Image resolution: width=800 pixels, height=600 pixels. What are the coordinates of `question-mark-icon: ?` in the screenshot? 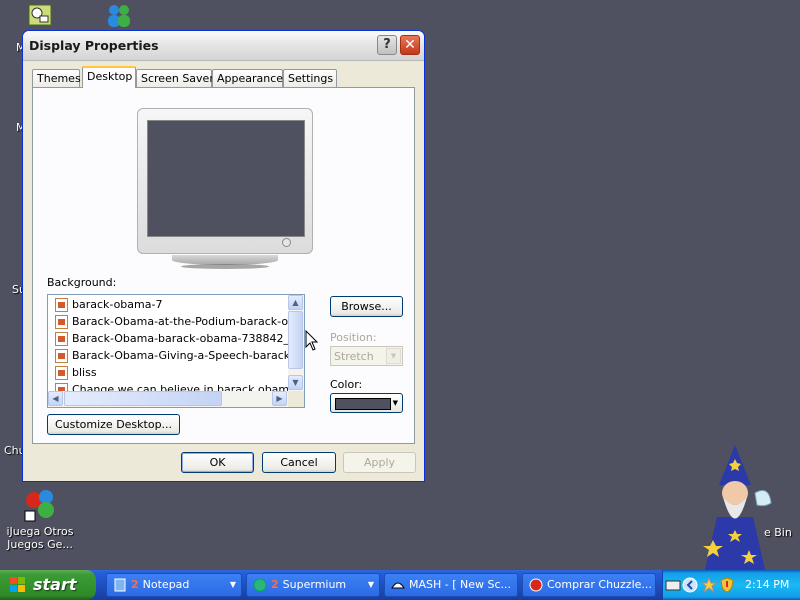 It's located at (387, 44).